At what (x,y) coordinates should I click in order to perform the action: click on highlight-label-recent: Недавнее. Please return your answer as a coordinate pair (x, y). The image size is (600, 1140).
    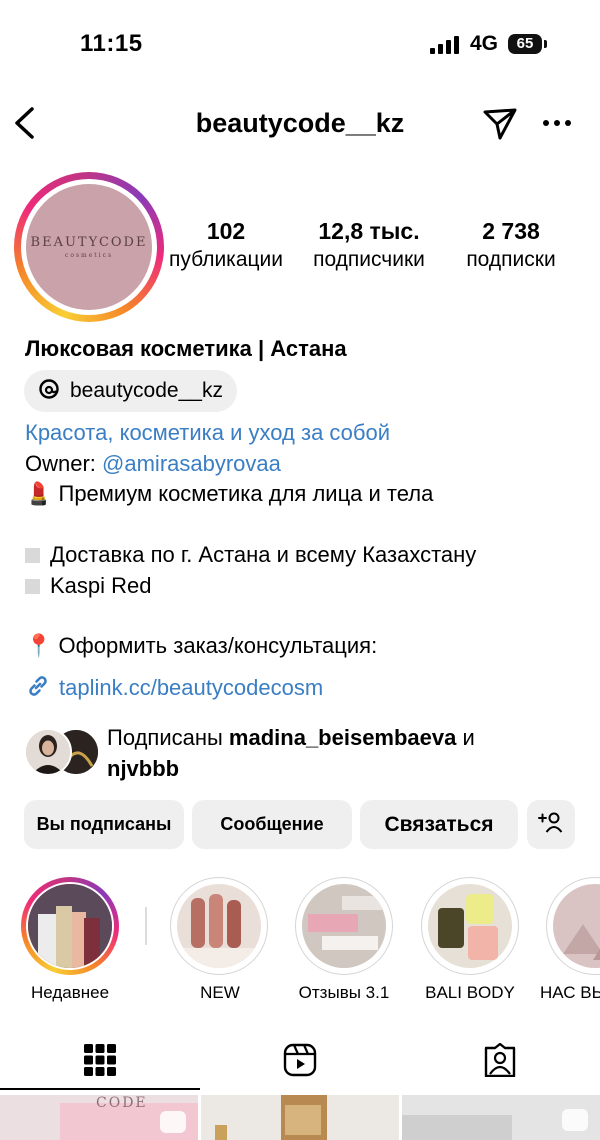
    Looking at the image, I should click on (70, 992).